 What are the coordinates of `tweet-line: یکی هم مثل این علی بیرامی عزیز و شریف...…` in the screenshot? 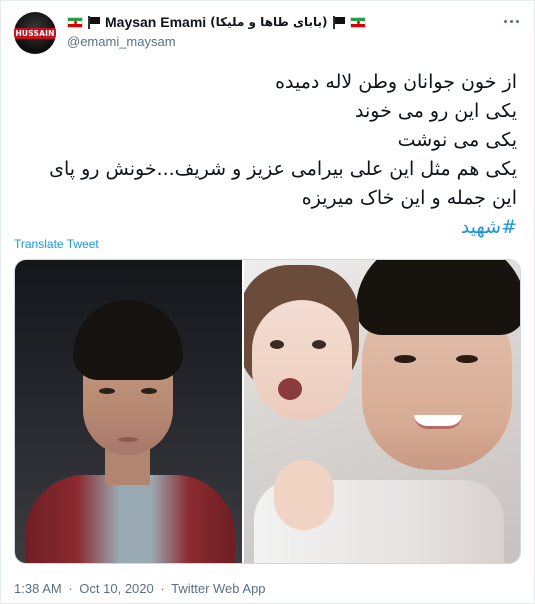 It's located at (283, 169).